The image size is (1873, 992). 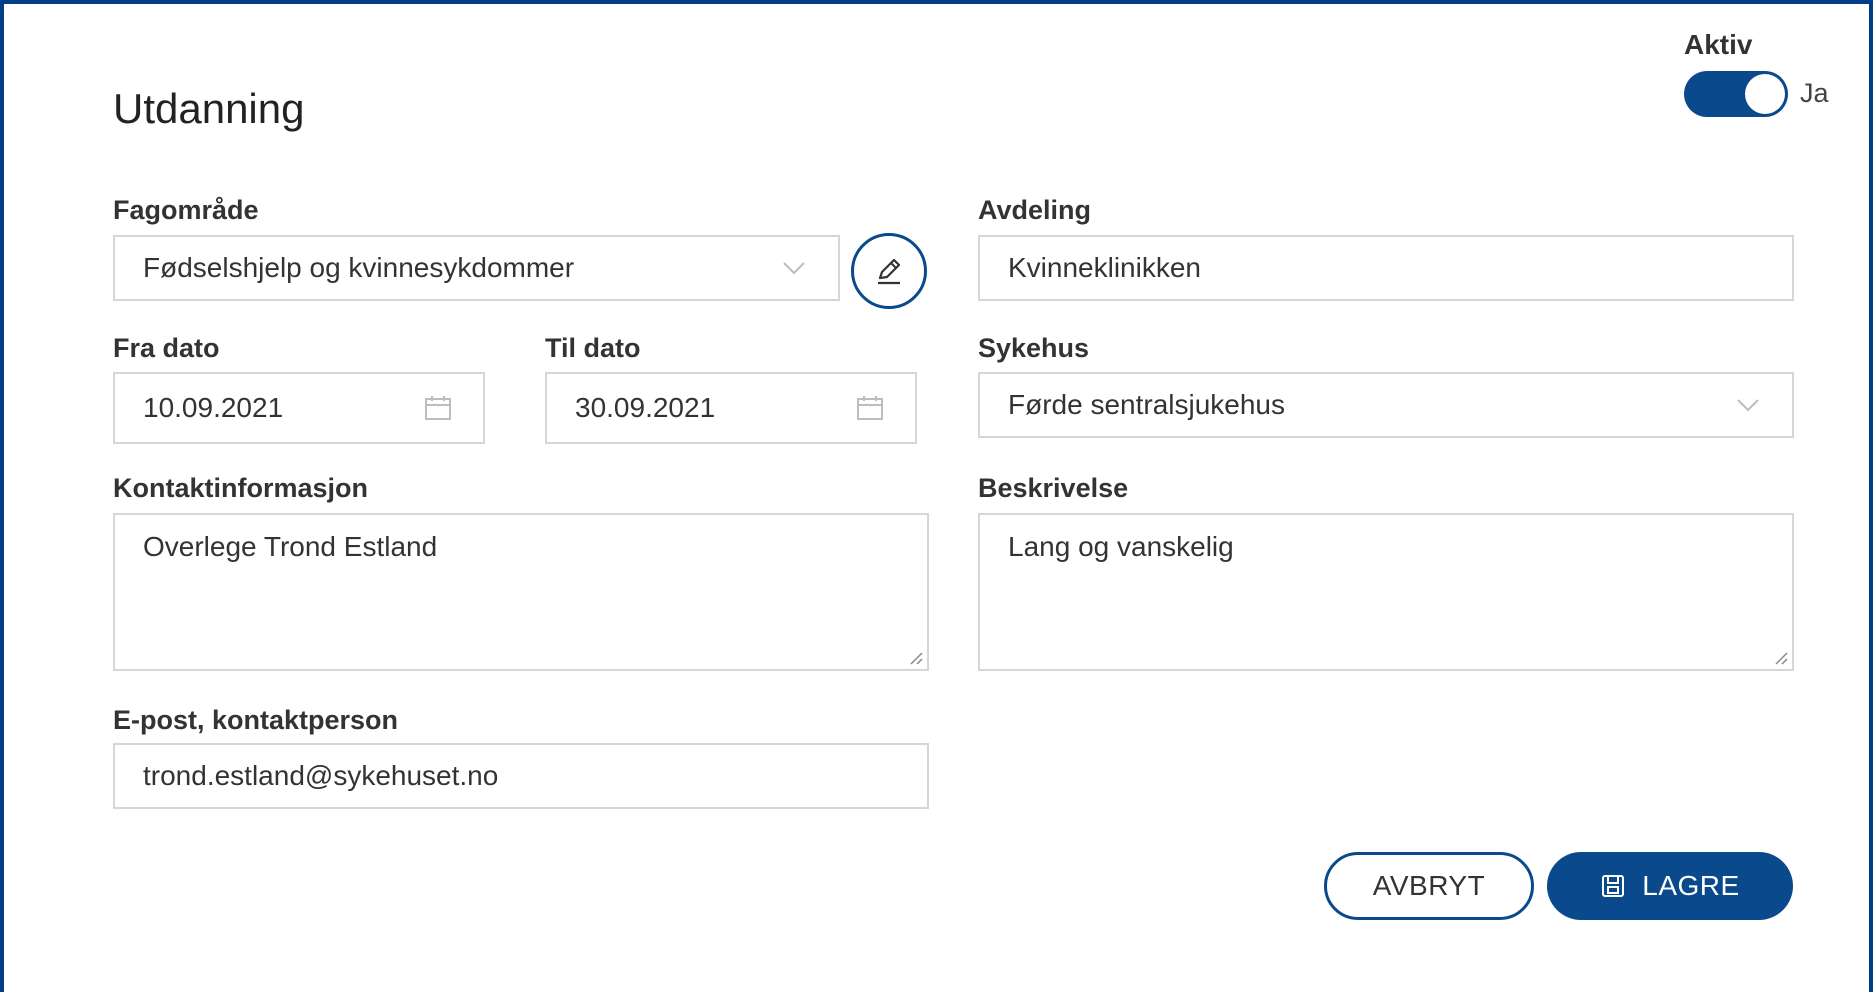 I want to click on edit-fagomrade-button, so click(x=889, y=271).